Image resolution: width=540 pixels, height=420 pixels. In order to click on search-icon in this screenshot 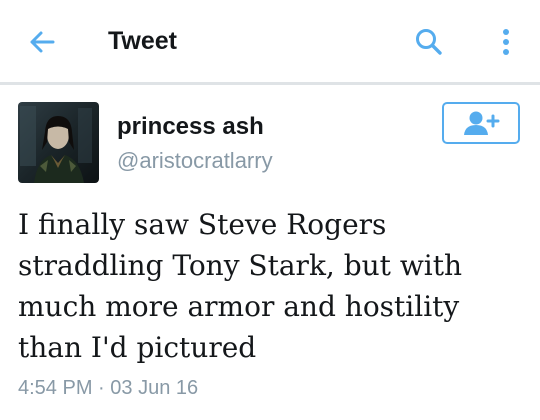, I will do `click(429, 42)`.